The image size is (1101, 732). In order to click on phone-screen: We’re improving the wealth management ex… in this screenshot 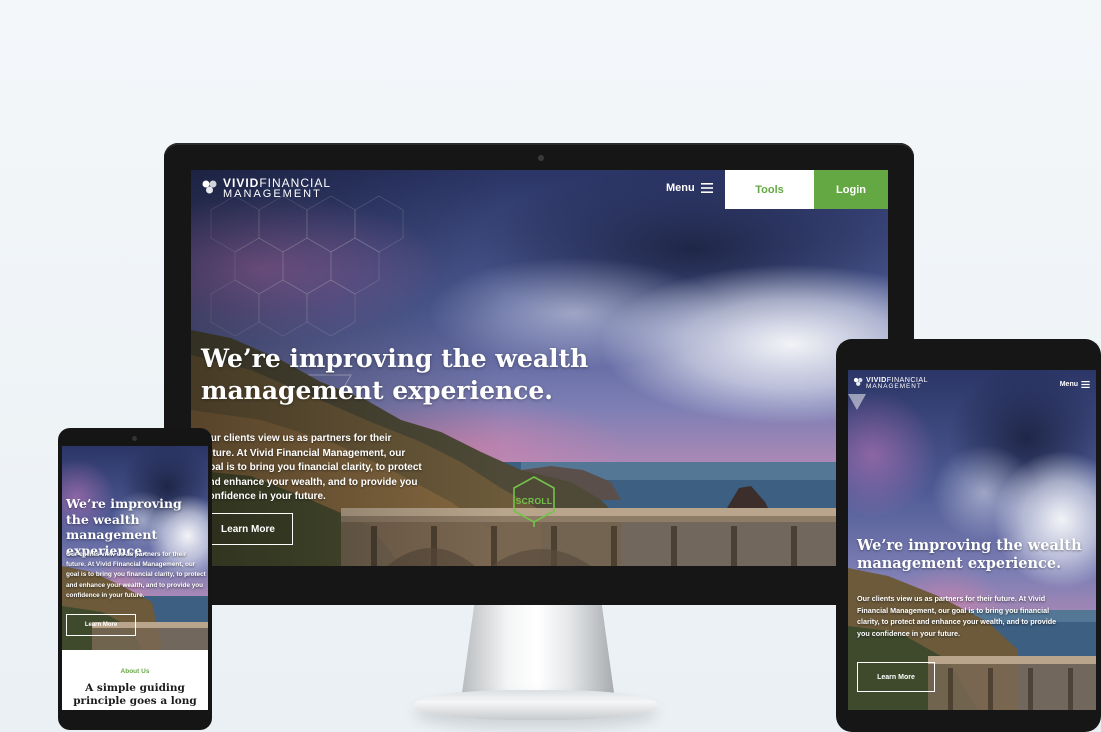, I will do `click(135, 578)`.